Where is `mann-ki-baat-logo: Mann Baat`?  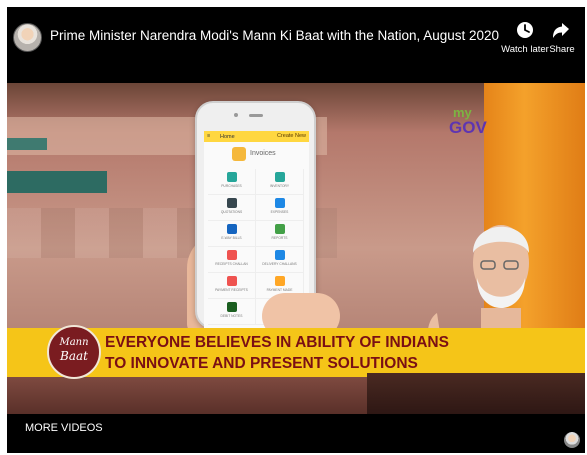 mann-ki-baat-logo: Mann Baat is located at coordinates (74, 352).